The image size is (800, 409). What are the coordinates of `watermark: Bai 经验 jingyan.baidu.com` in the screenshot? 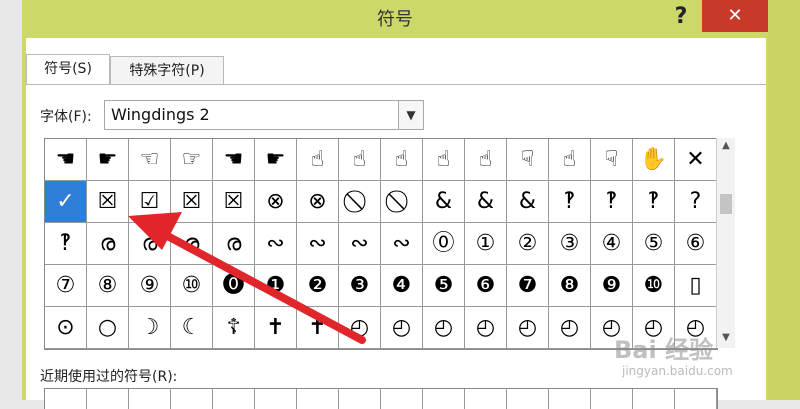 It's located at (704, 360).